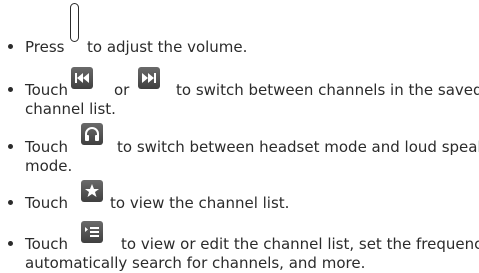 The width and height of the screenshot is (479, 273). What do you see at coordinates (74, 22) in the screenshot?
I see `volume-key-icon` at bounding box center [74, 22].